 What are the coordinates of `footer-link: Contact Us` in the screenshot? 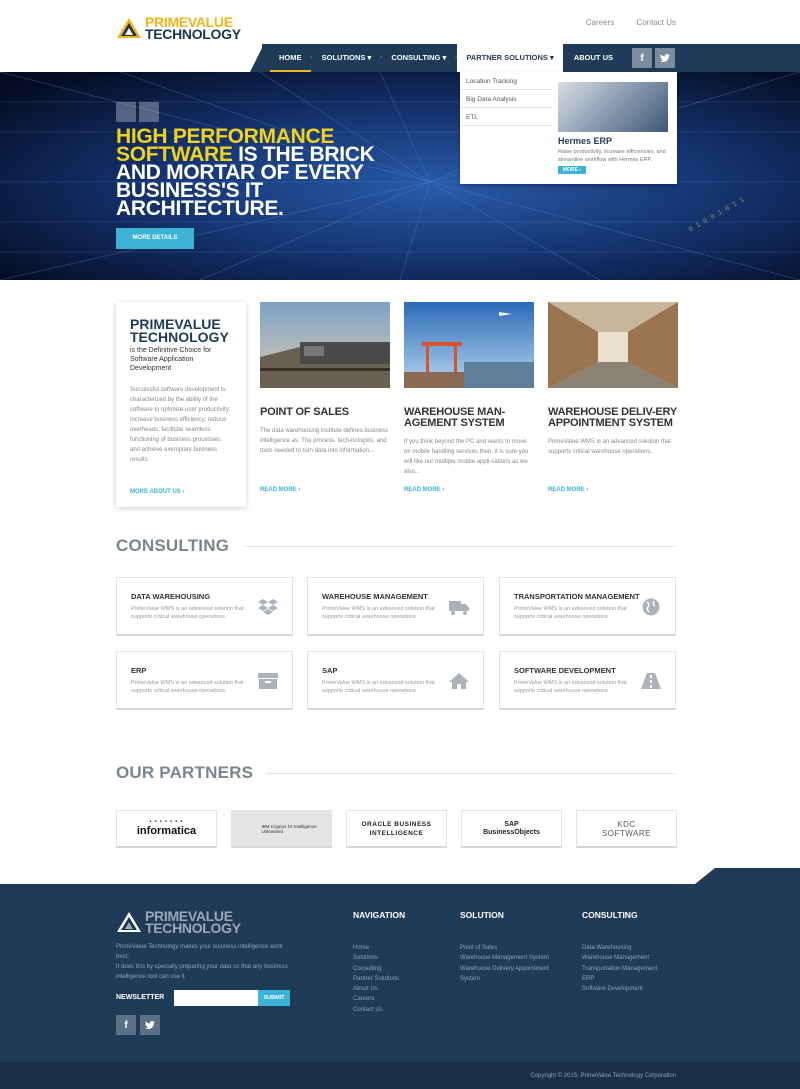 It's located at (376, 1010).